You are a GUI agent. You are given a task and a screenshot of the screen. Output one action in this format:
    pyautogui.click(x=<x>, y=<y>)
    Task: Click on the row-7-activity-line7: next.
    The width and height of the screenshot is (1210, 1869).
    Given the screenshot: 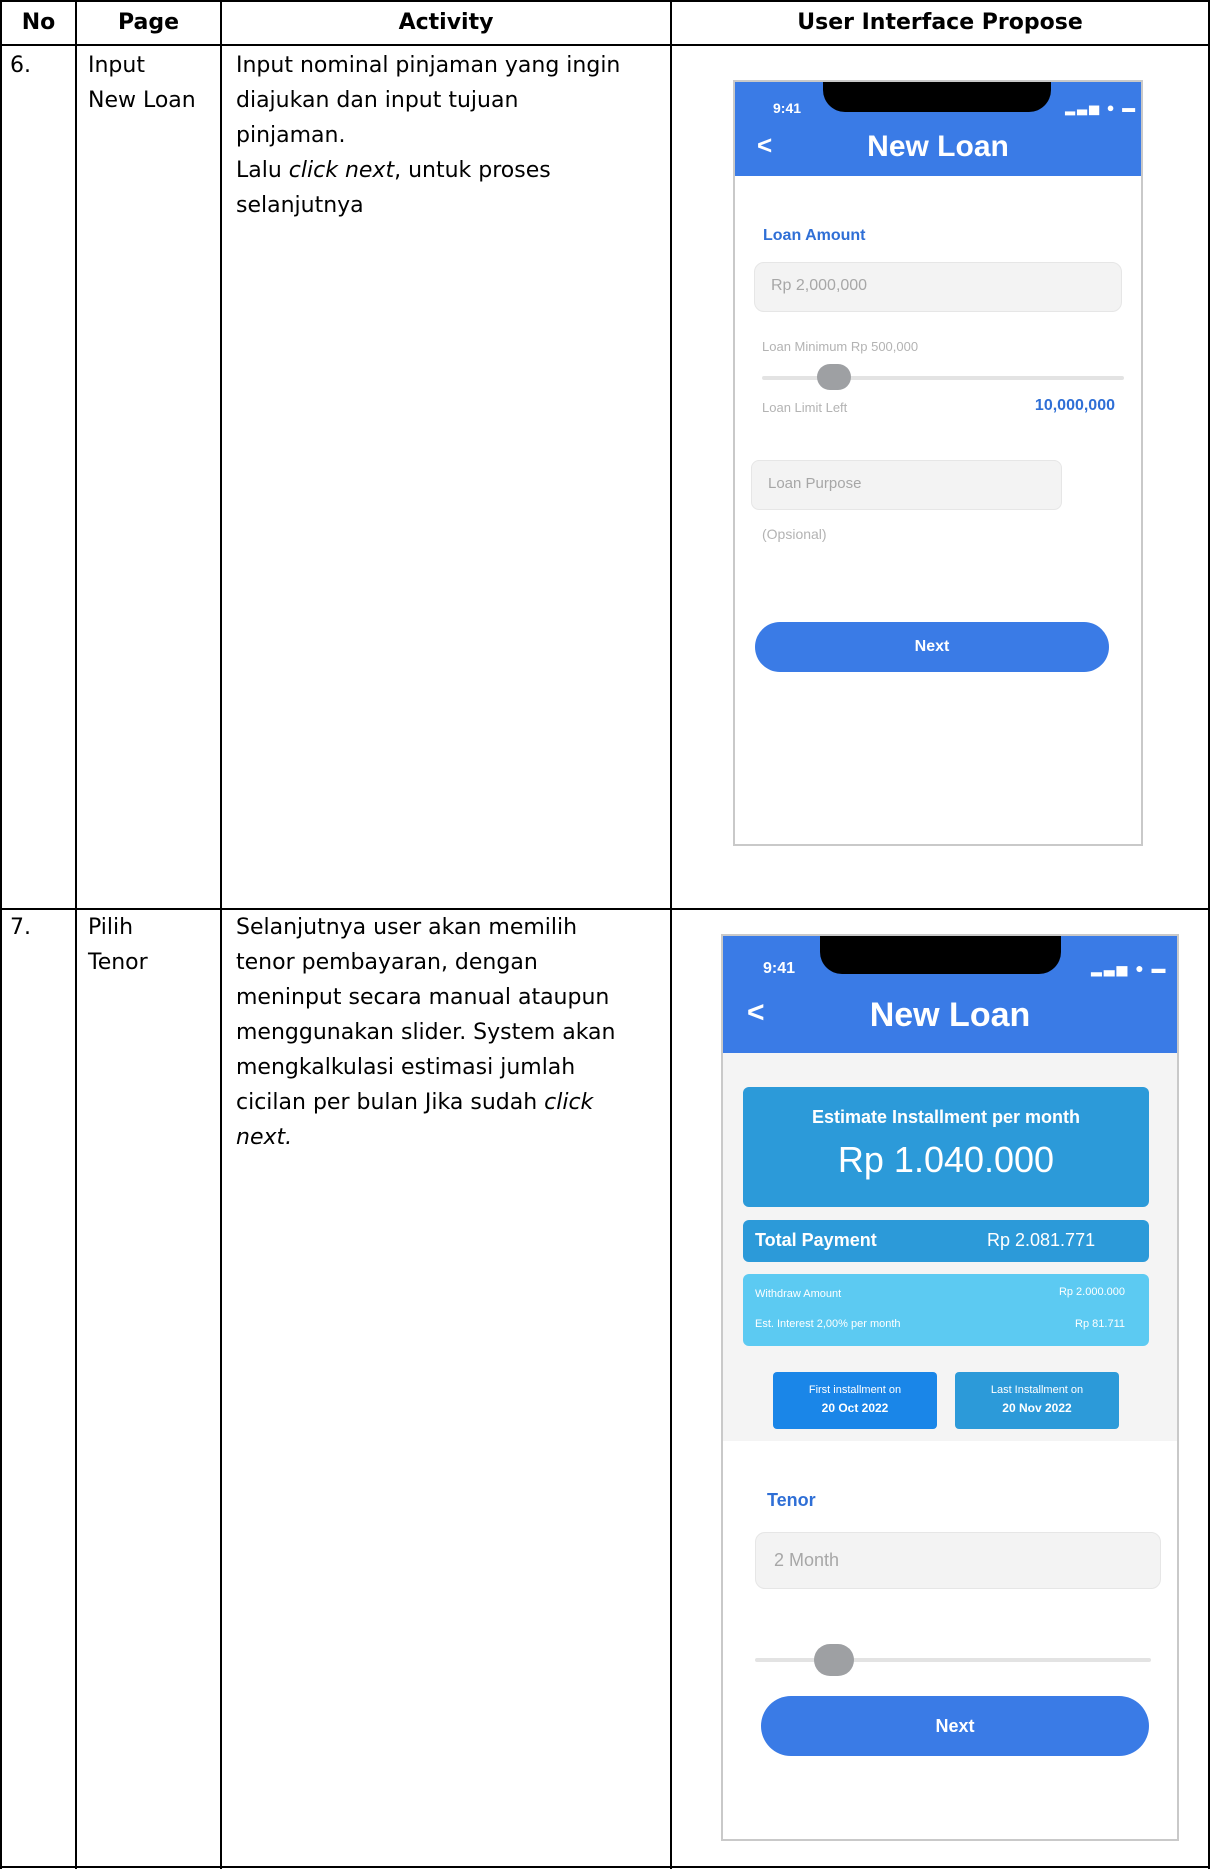 What is the action you would take?
    pyautogui.click(x=264, y=1137)
    